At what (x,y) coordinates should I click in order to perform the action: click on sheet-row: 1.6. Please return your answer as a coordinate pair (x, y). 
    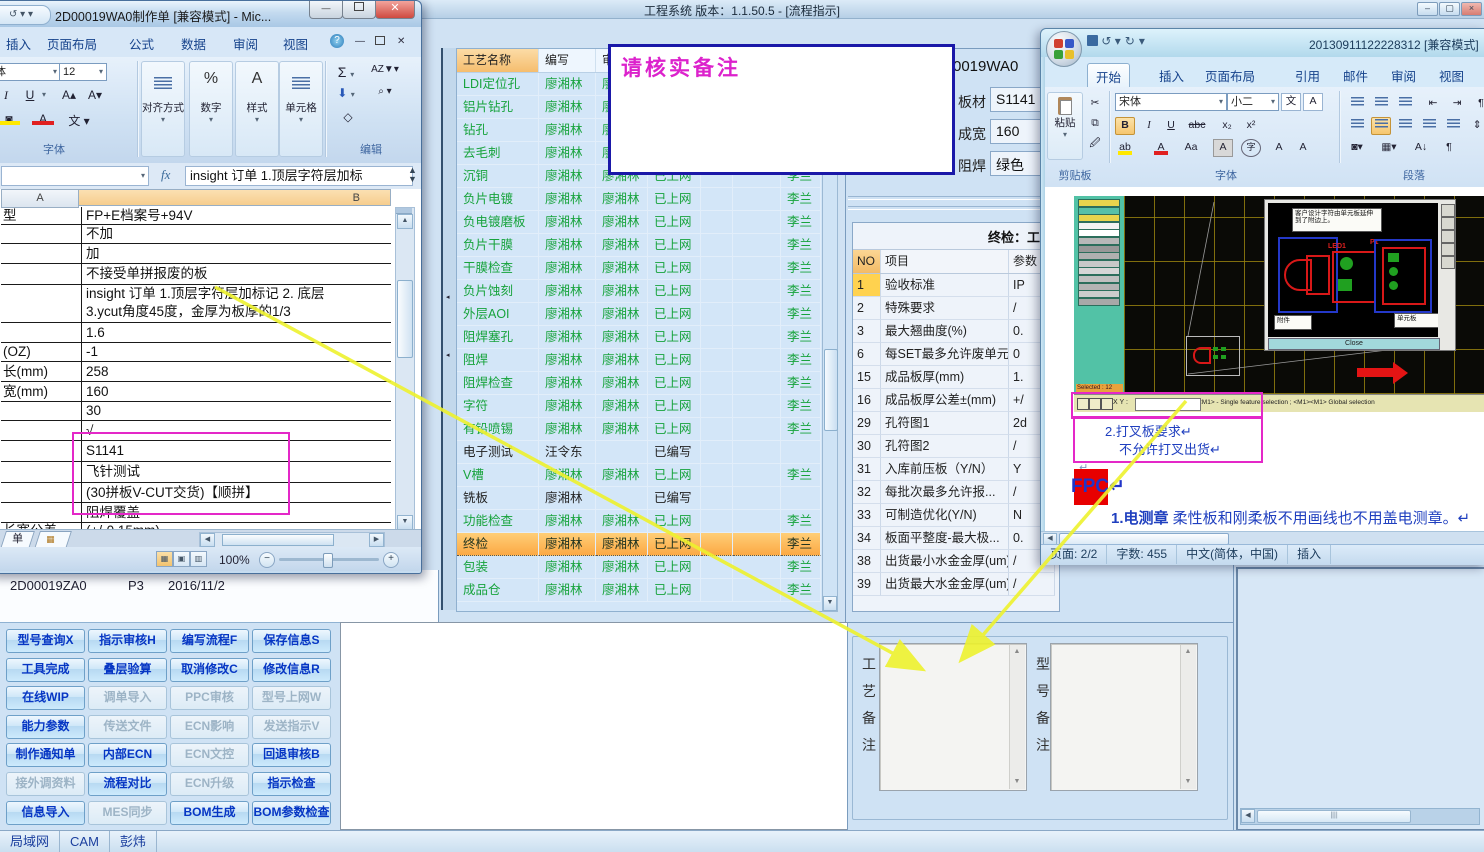
    Looking at the image, I should click on (196, 333).